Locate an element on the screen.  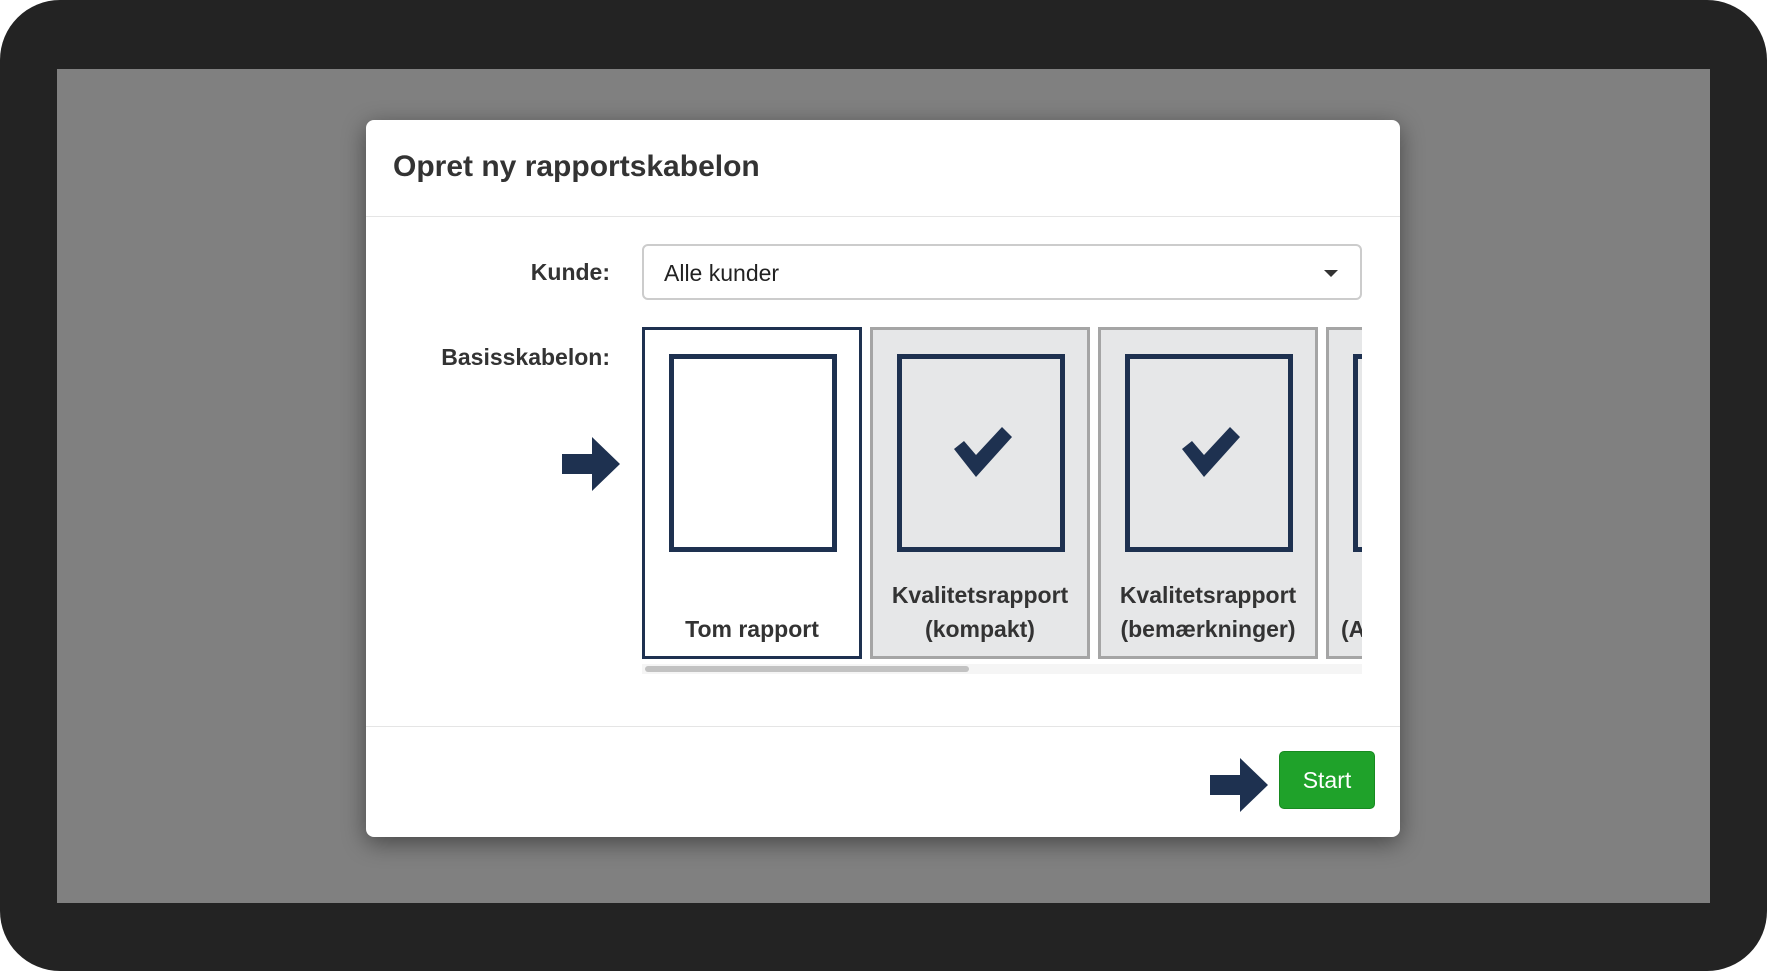
template-card-label: Kvalitetsrapport (kompakt) is located at coordinates (980, 612).